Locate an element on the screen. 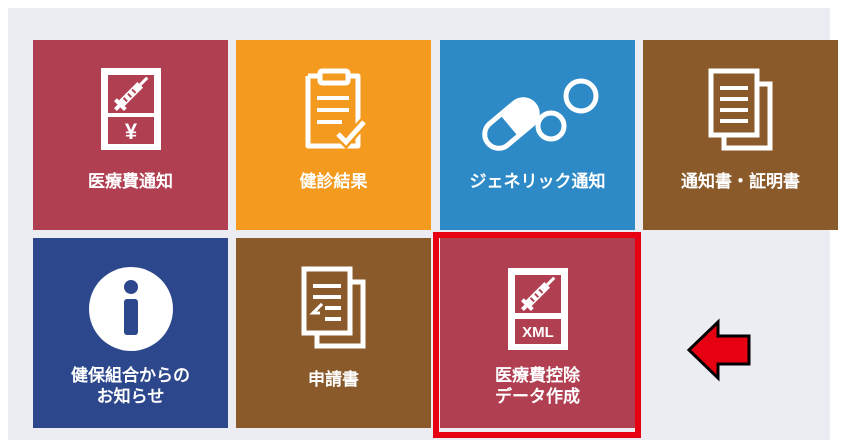 The image size is (847, 440). tile-generic-notice: ジェネリック通知 is located at coordinates (537, 135).